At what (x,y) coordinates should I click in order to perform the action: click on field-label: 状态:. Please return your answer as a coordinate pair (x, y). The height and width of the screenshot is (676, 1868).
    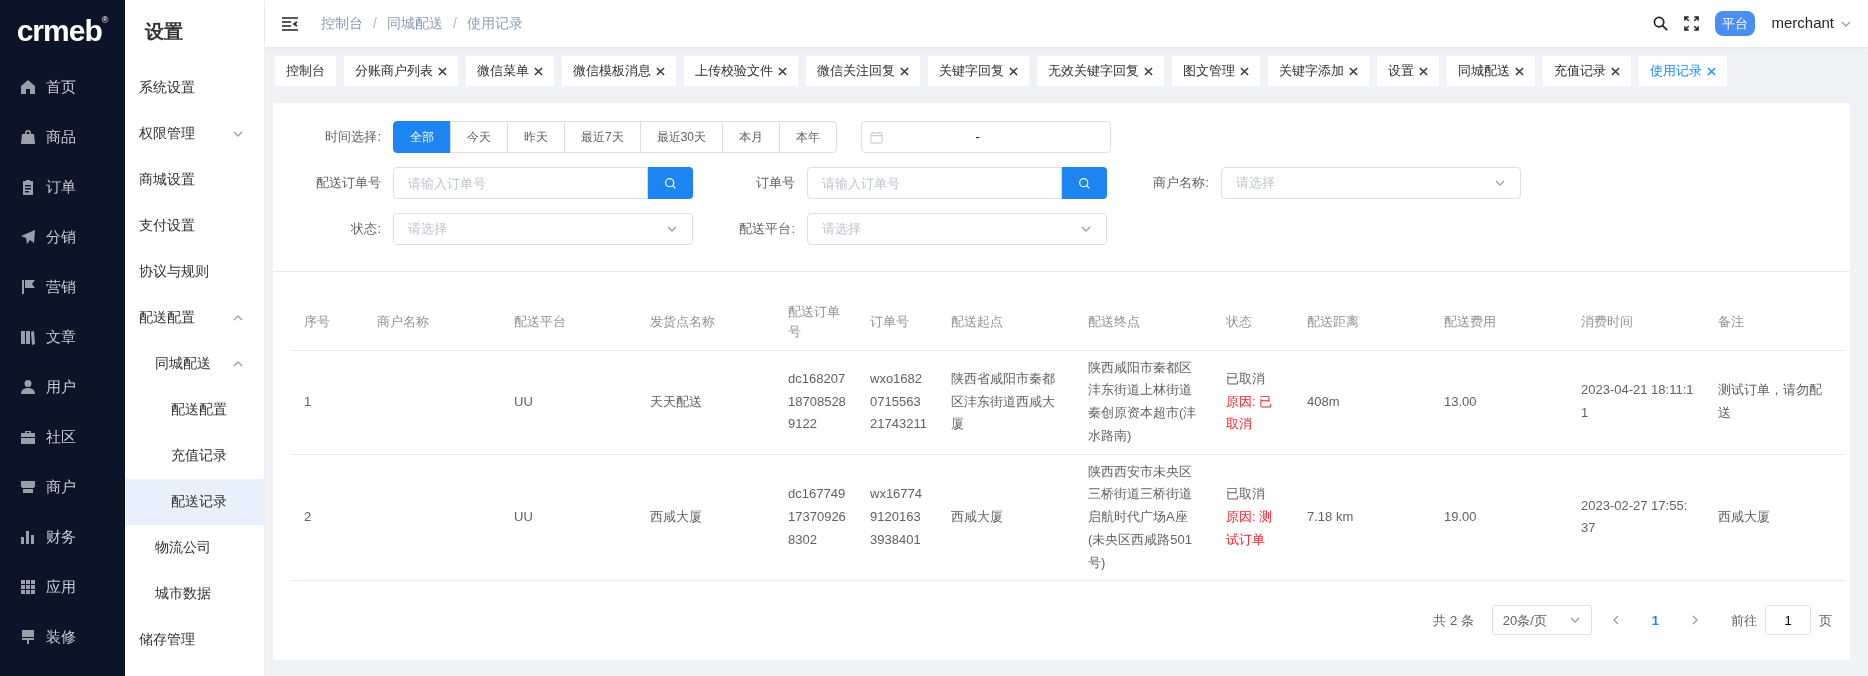
    Looking at the image, I should click on (366, 229).